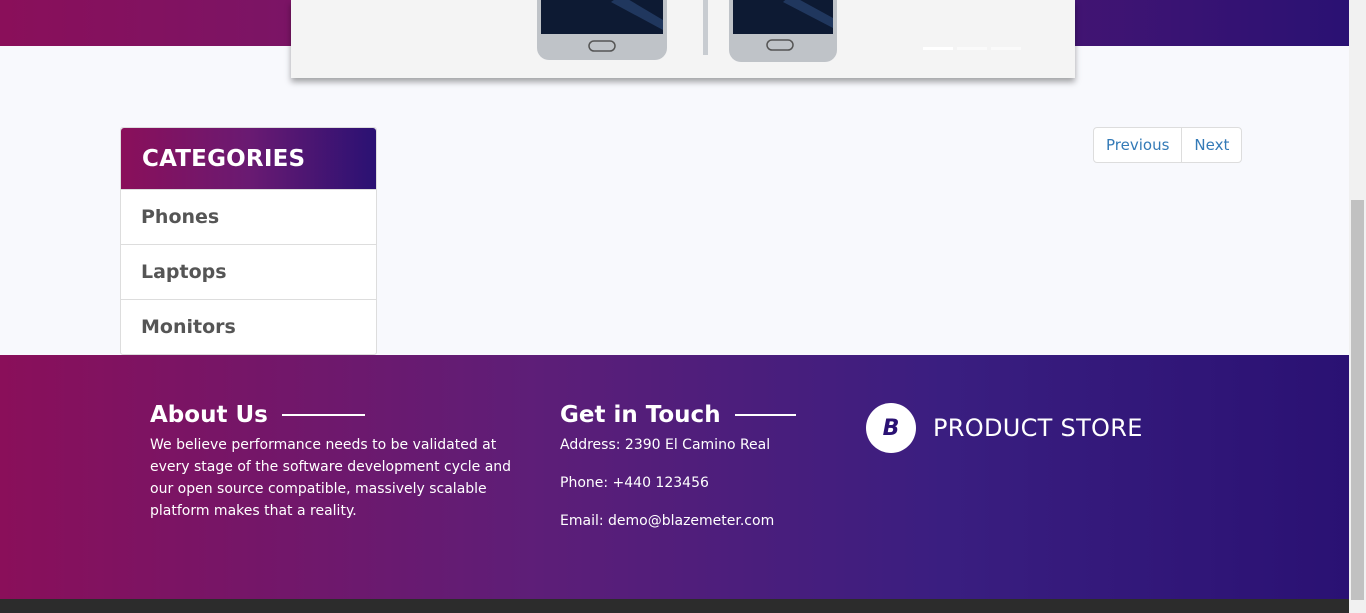  Describe the element at coordinates (1137, 145) in the screenshot. I see `previous-button: Previous` at that location.